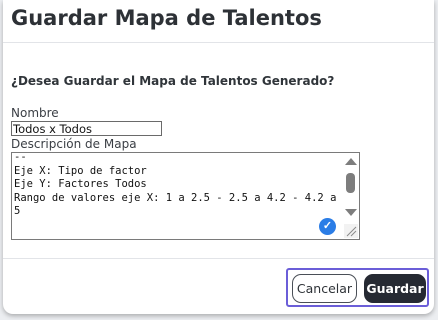  What do you see at coordinates (327, 226) in the screenshot?
I see `checkmark-circle-icon: ✓` at bounding box center [327, 226].